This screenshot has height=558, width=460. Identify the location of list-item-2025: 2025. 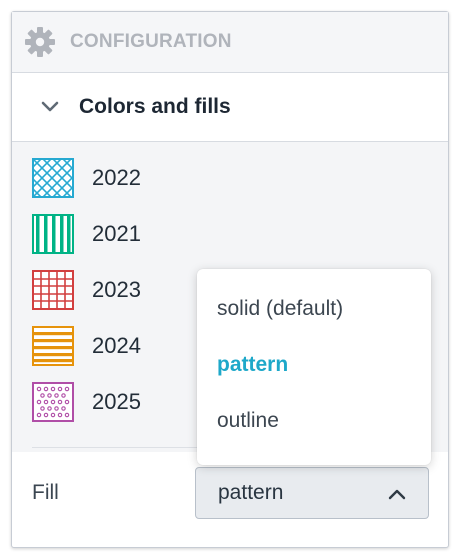
(86, 402).